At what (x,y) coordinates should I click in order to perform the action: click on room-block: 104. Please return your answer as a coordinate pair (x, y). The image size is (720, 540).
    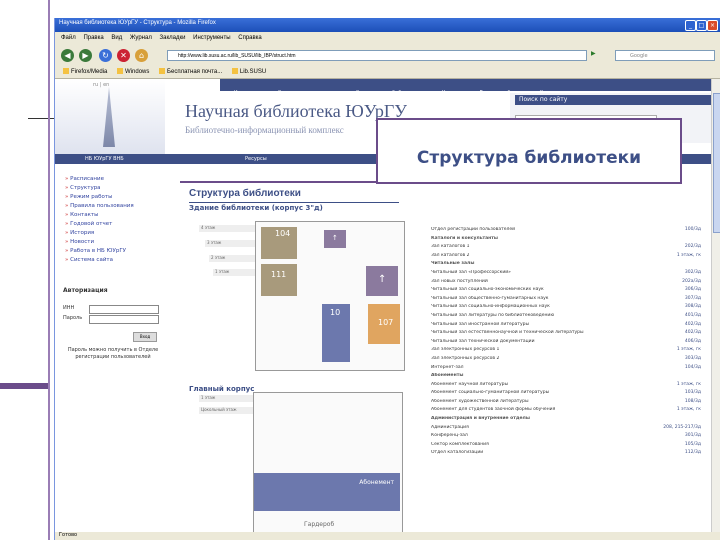
    Looking at the image, I should click on (279, 243).